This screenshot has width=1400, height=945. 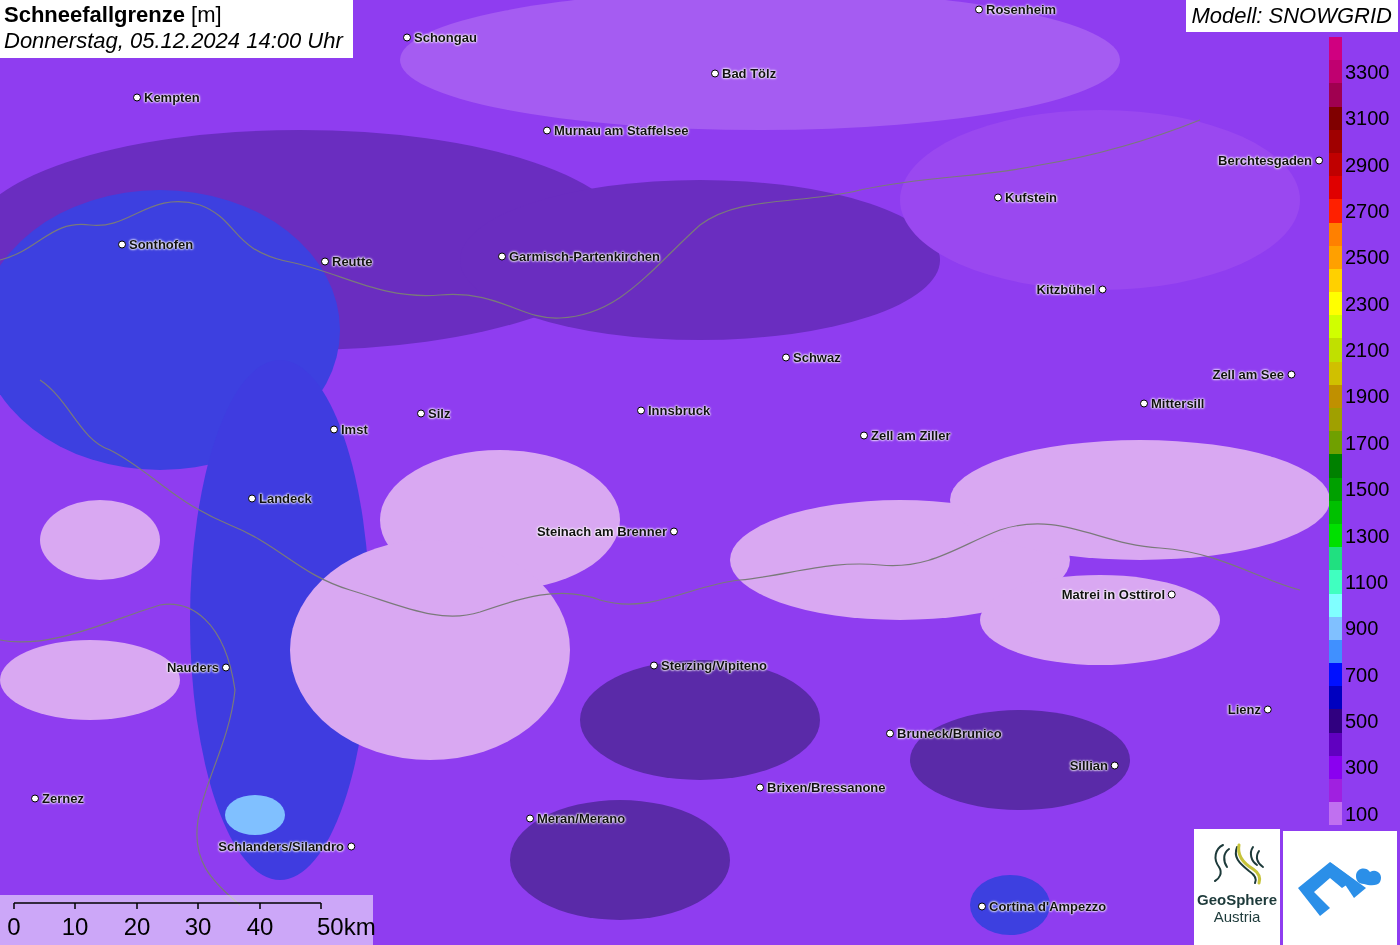 I want to click on city-label: Zell am See, so click(x=1248, y=374).